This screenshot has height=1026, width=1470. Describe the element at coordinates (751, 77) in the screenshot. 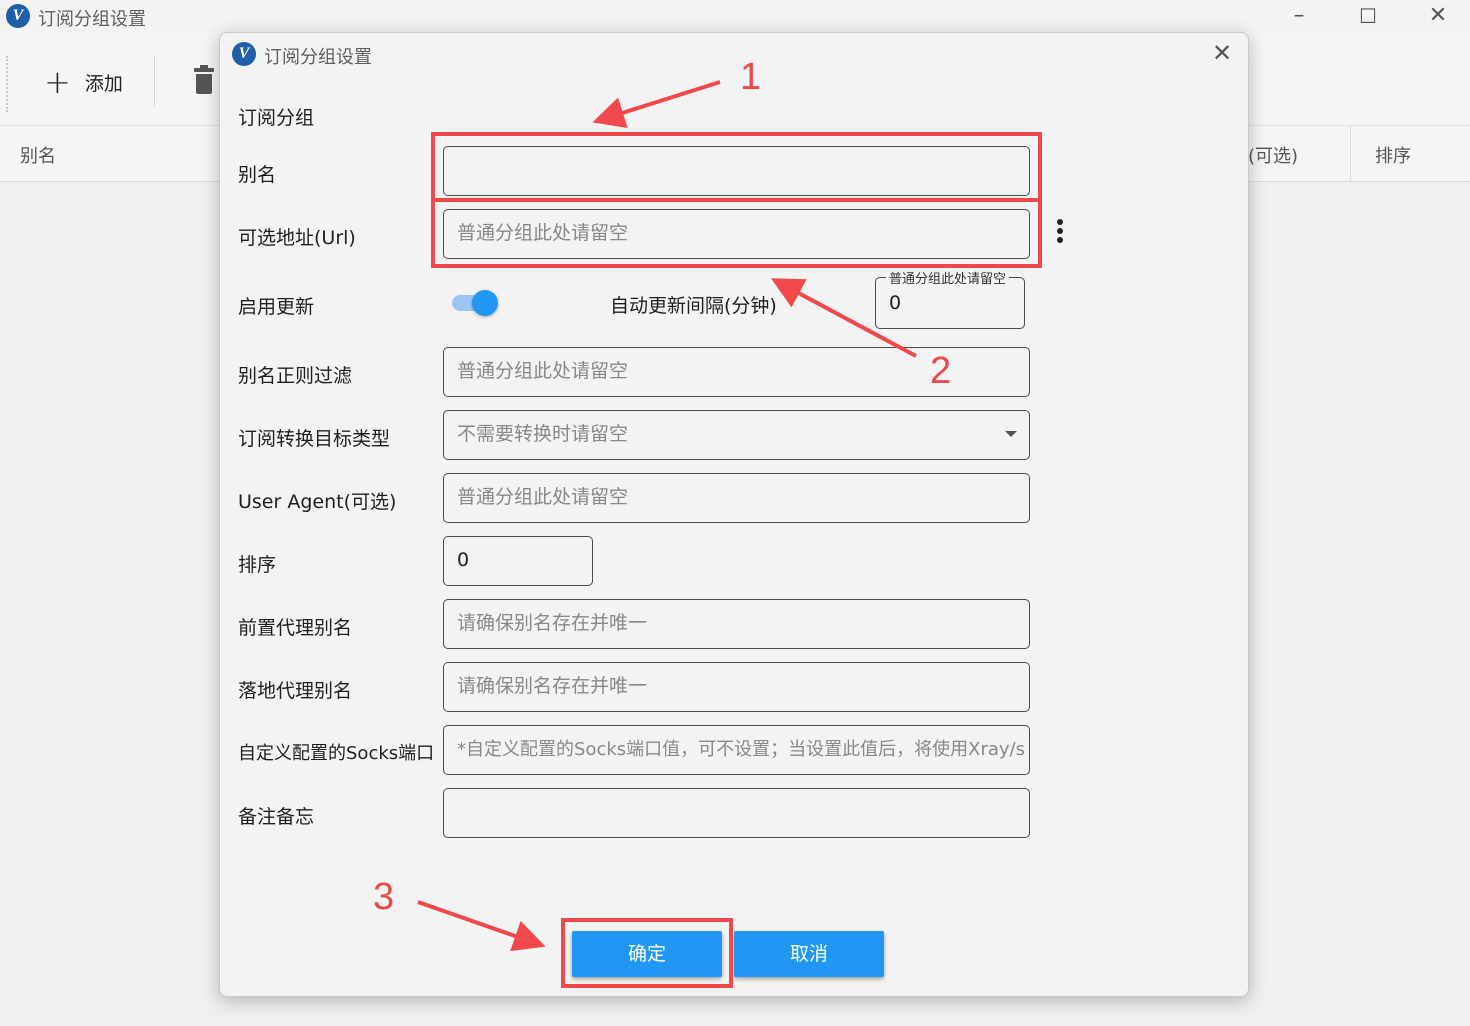

I see `annotation-number-1: 1` at that location.